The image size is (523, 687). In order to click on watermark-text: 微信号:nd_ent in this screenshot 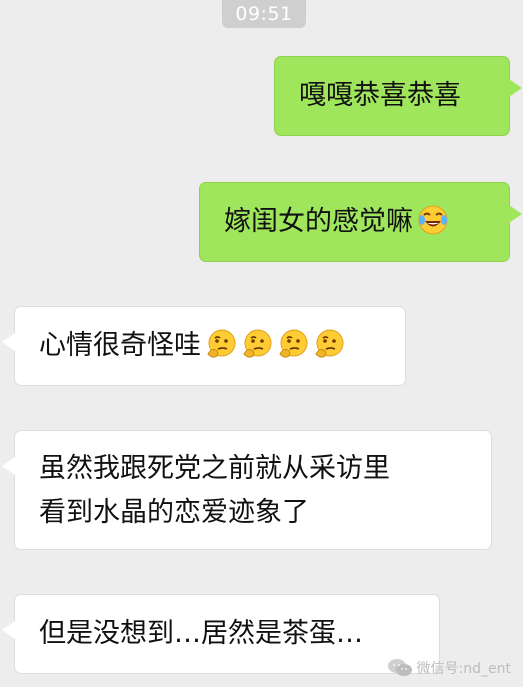, I will do `click(463, 669)`.